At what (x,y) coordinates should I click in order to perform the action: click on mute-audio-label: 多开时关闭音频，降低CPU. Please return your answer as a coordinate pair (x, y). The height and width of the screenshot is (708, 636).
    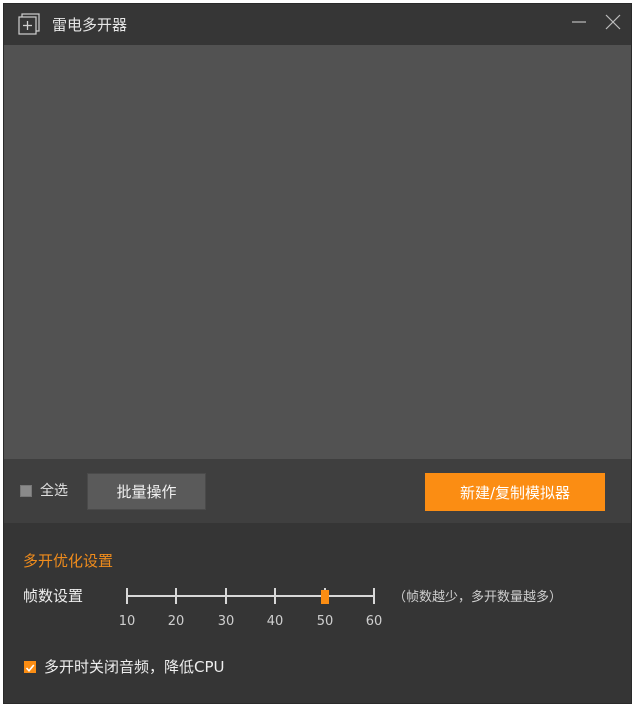
    Looking at the image, I should click on (134, 667).